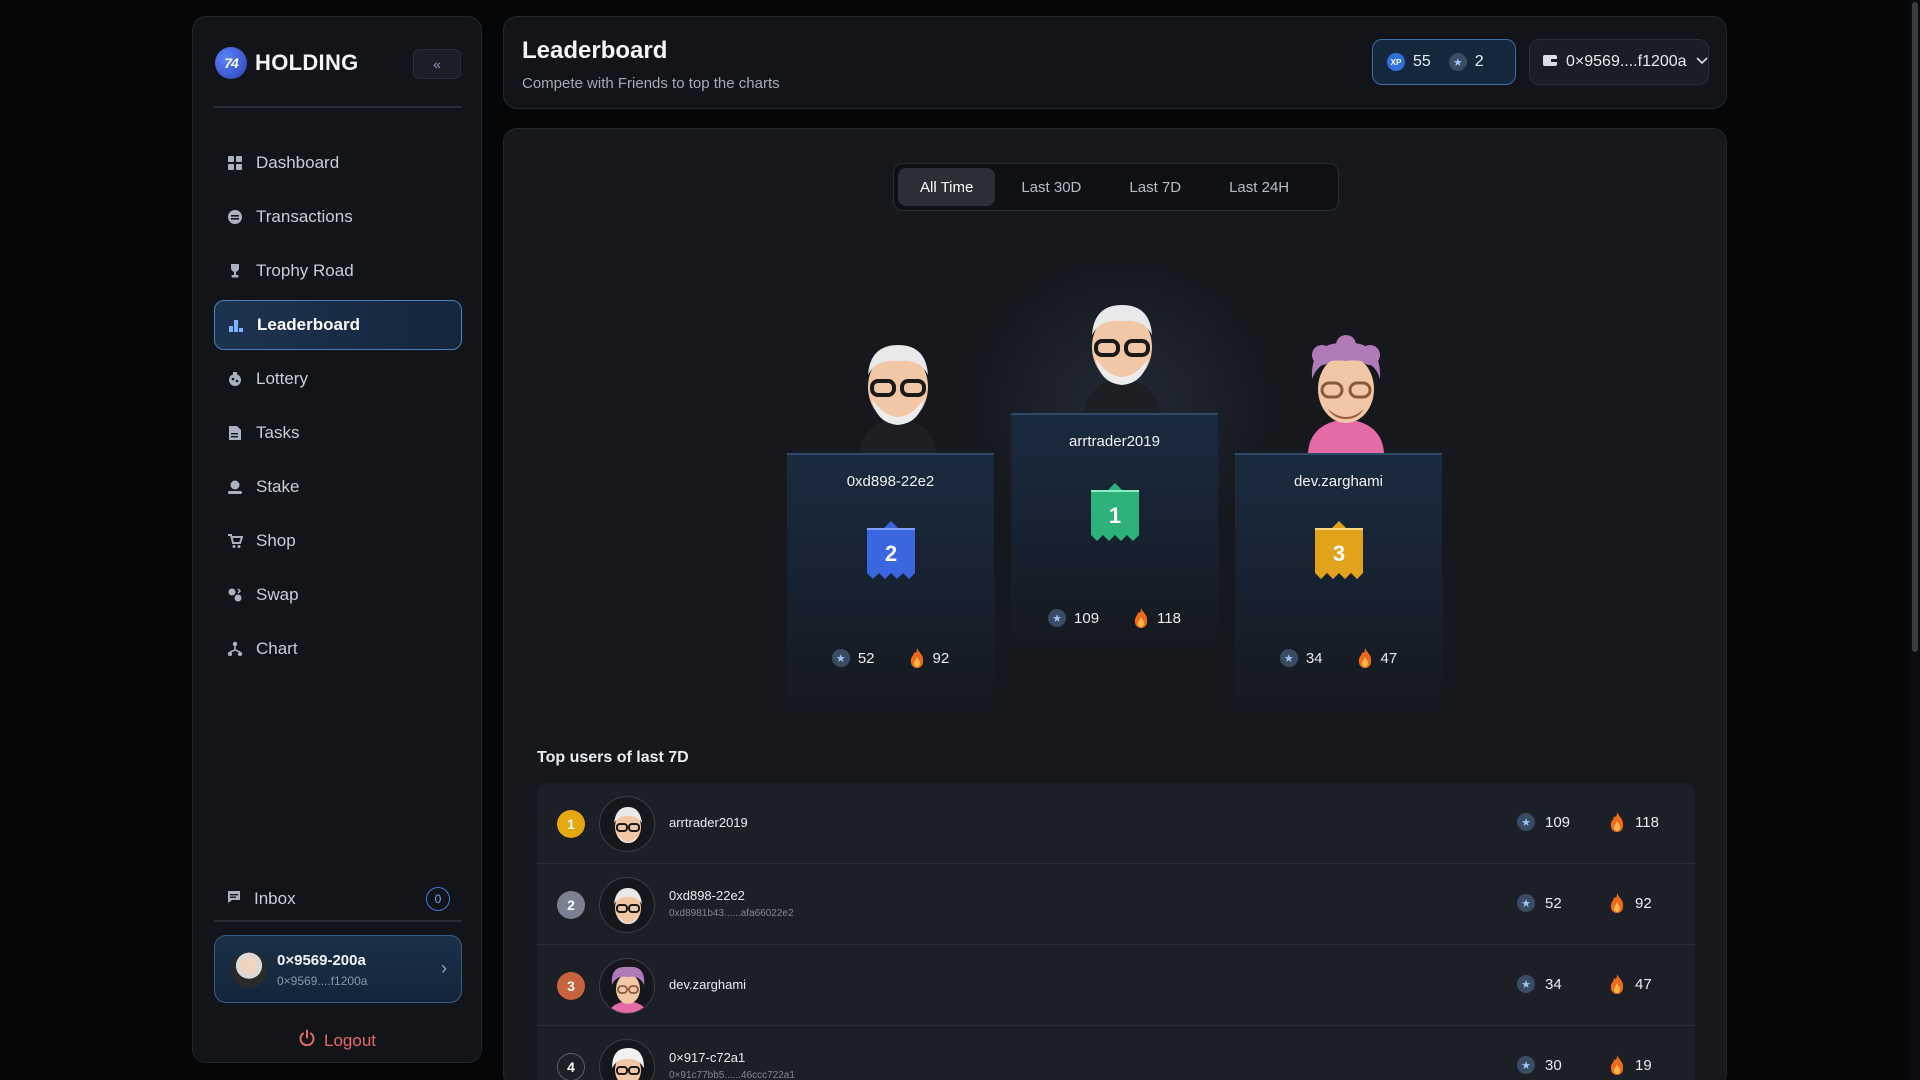 The width and height of the screenshot is (1920, 1080). I want to click on streak-count: 118, so click(1647, 822).